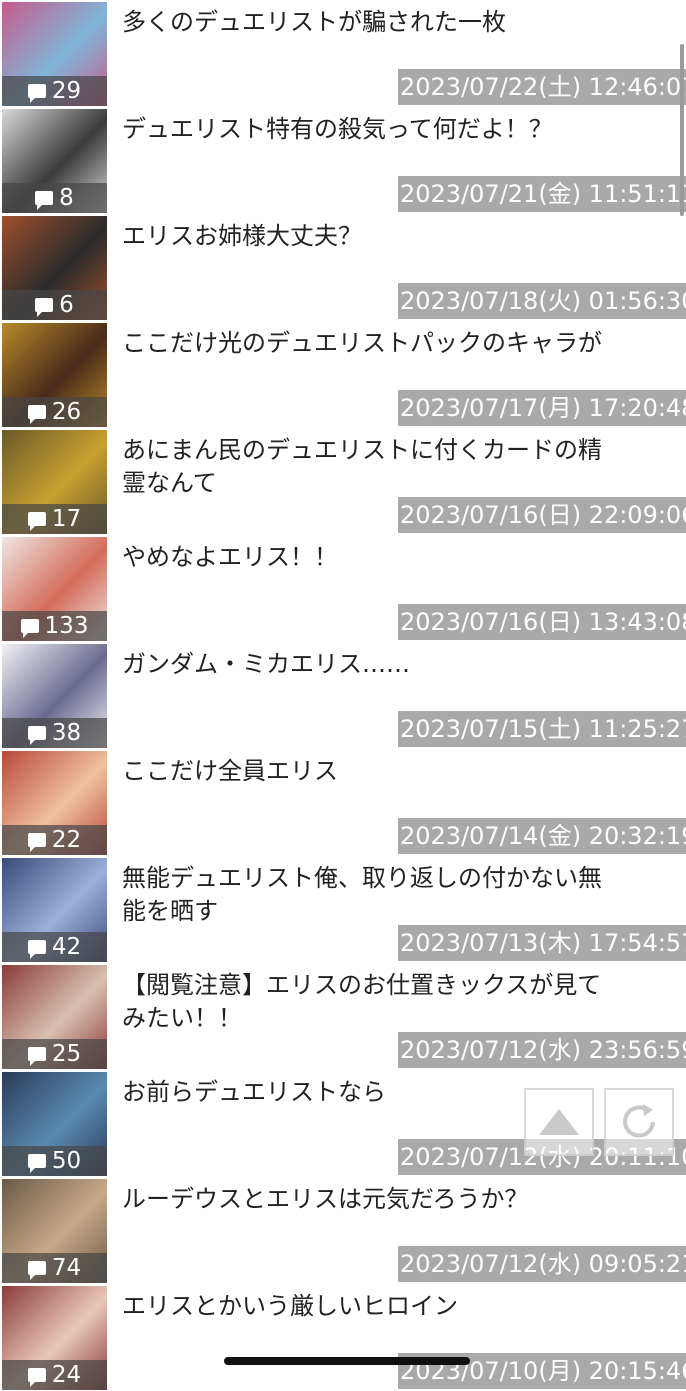 This screenshot has height=1391, width=686. I want to click on thread-thumbnail: 25, so click(54, 1017).